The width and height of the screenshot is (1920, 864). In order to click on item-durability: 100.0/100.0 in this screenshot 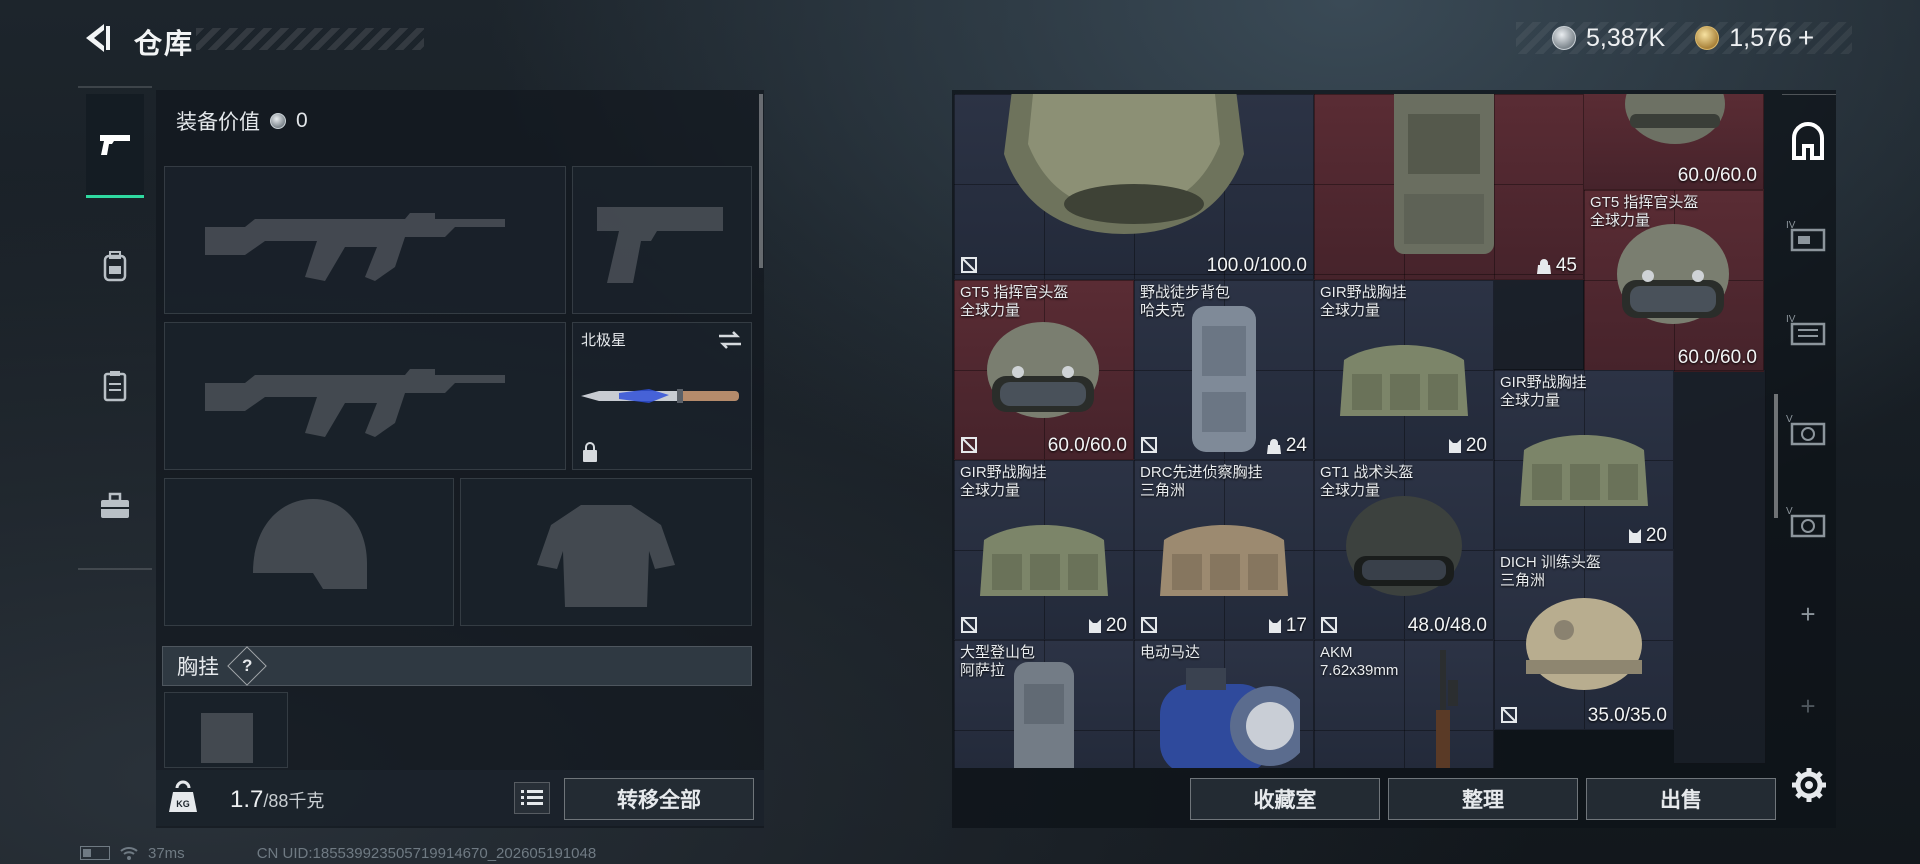, I will do `click(1256, 265)`.